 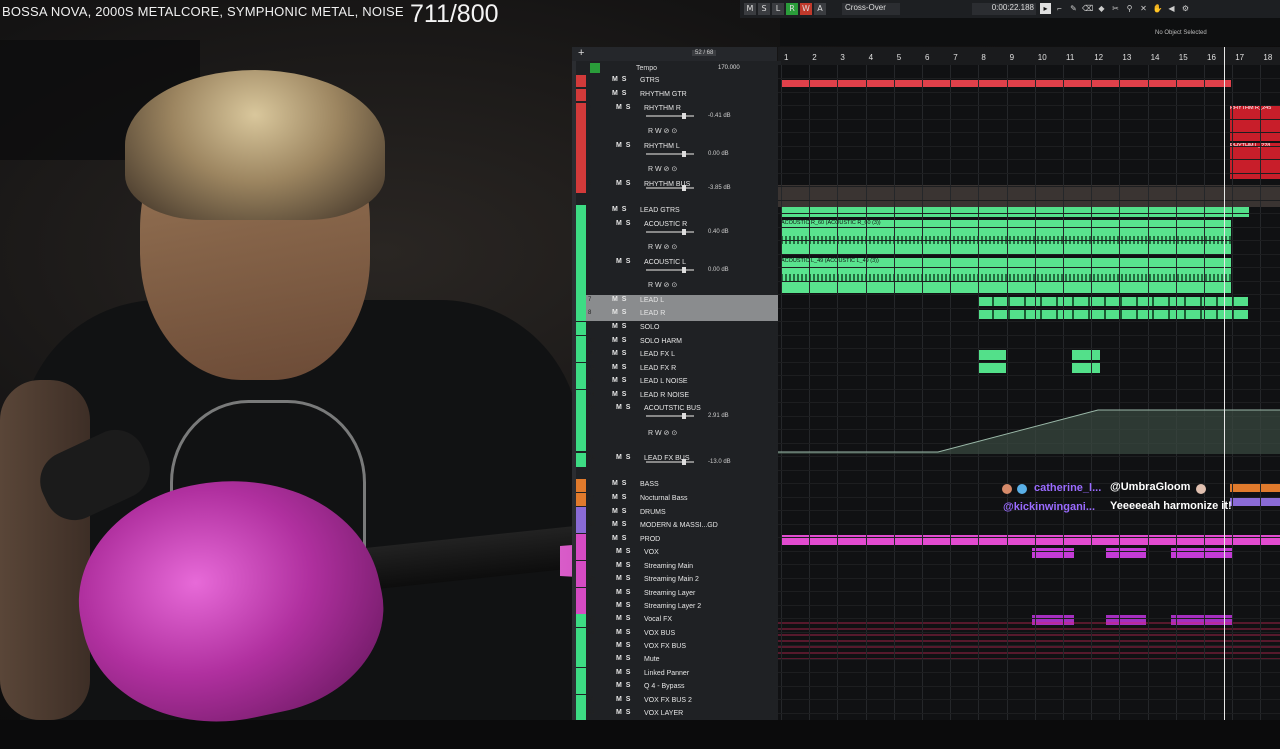 I want to click on solo-button: S, so click(x=764, y=9).